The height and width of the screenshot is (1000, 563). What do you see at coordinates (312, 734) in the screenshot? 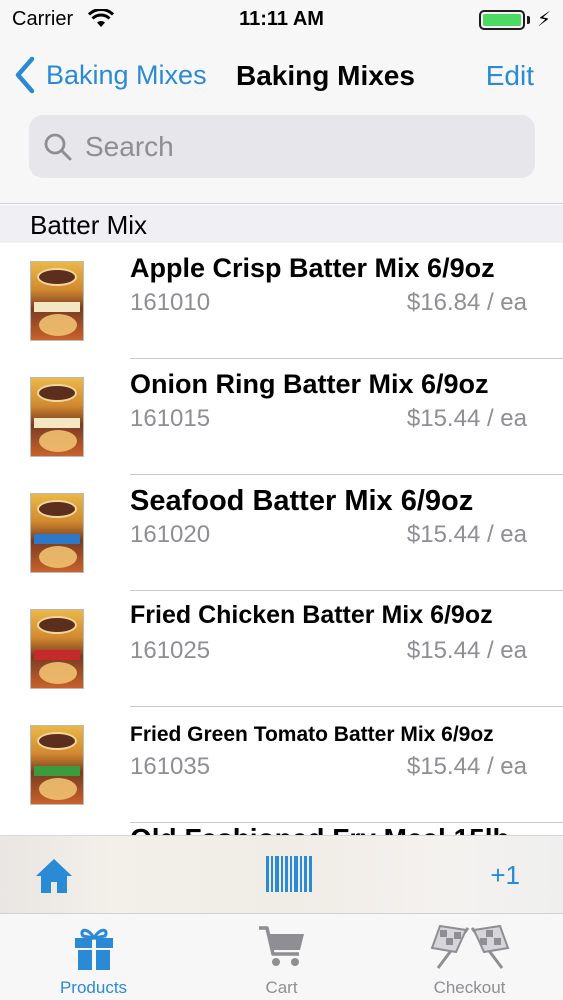
I see `product-name: Fried Green Tomato Batter Mix 6/9oz` at bounding box center [312, 734].